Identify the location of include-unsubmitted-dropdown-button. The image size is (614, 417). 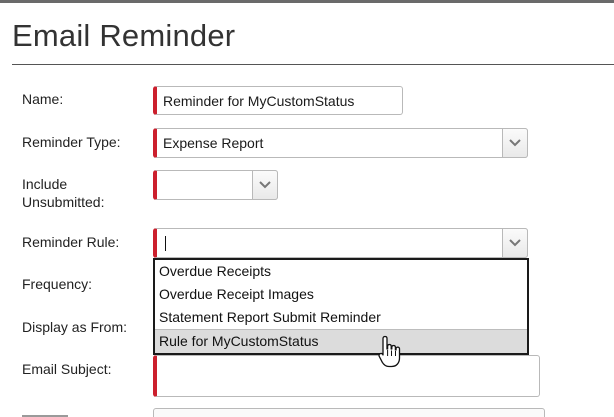
(265, 185).